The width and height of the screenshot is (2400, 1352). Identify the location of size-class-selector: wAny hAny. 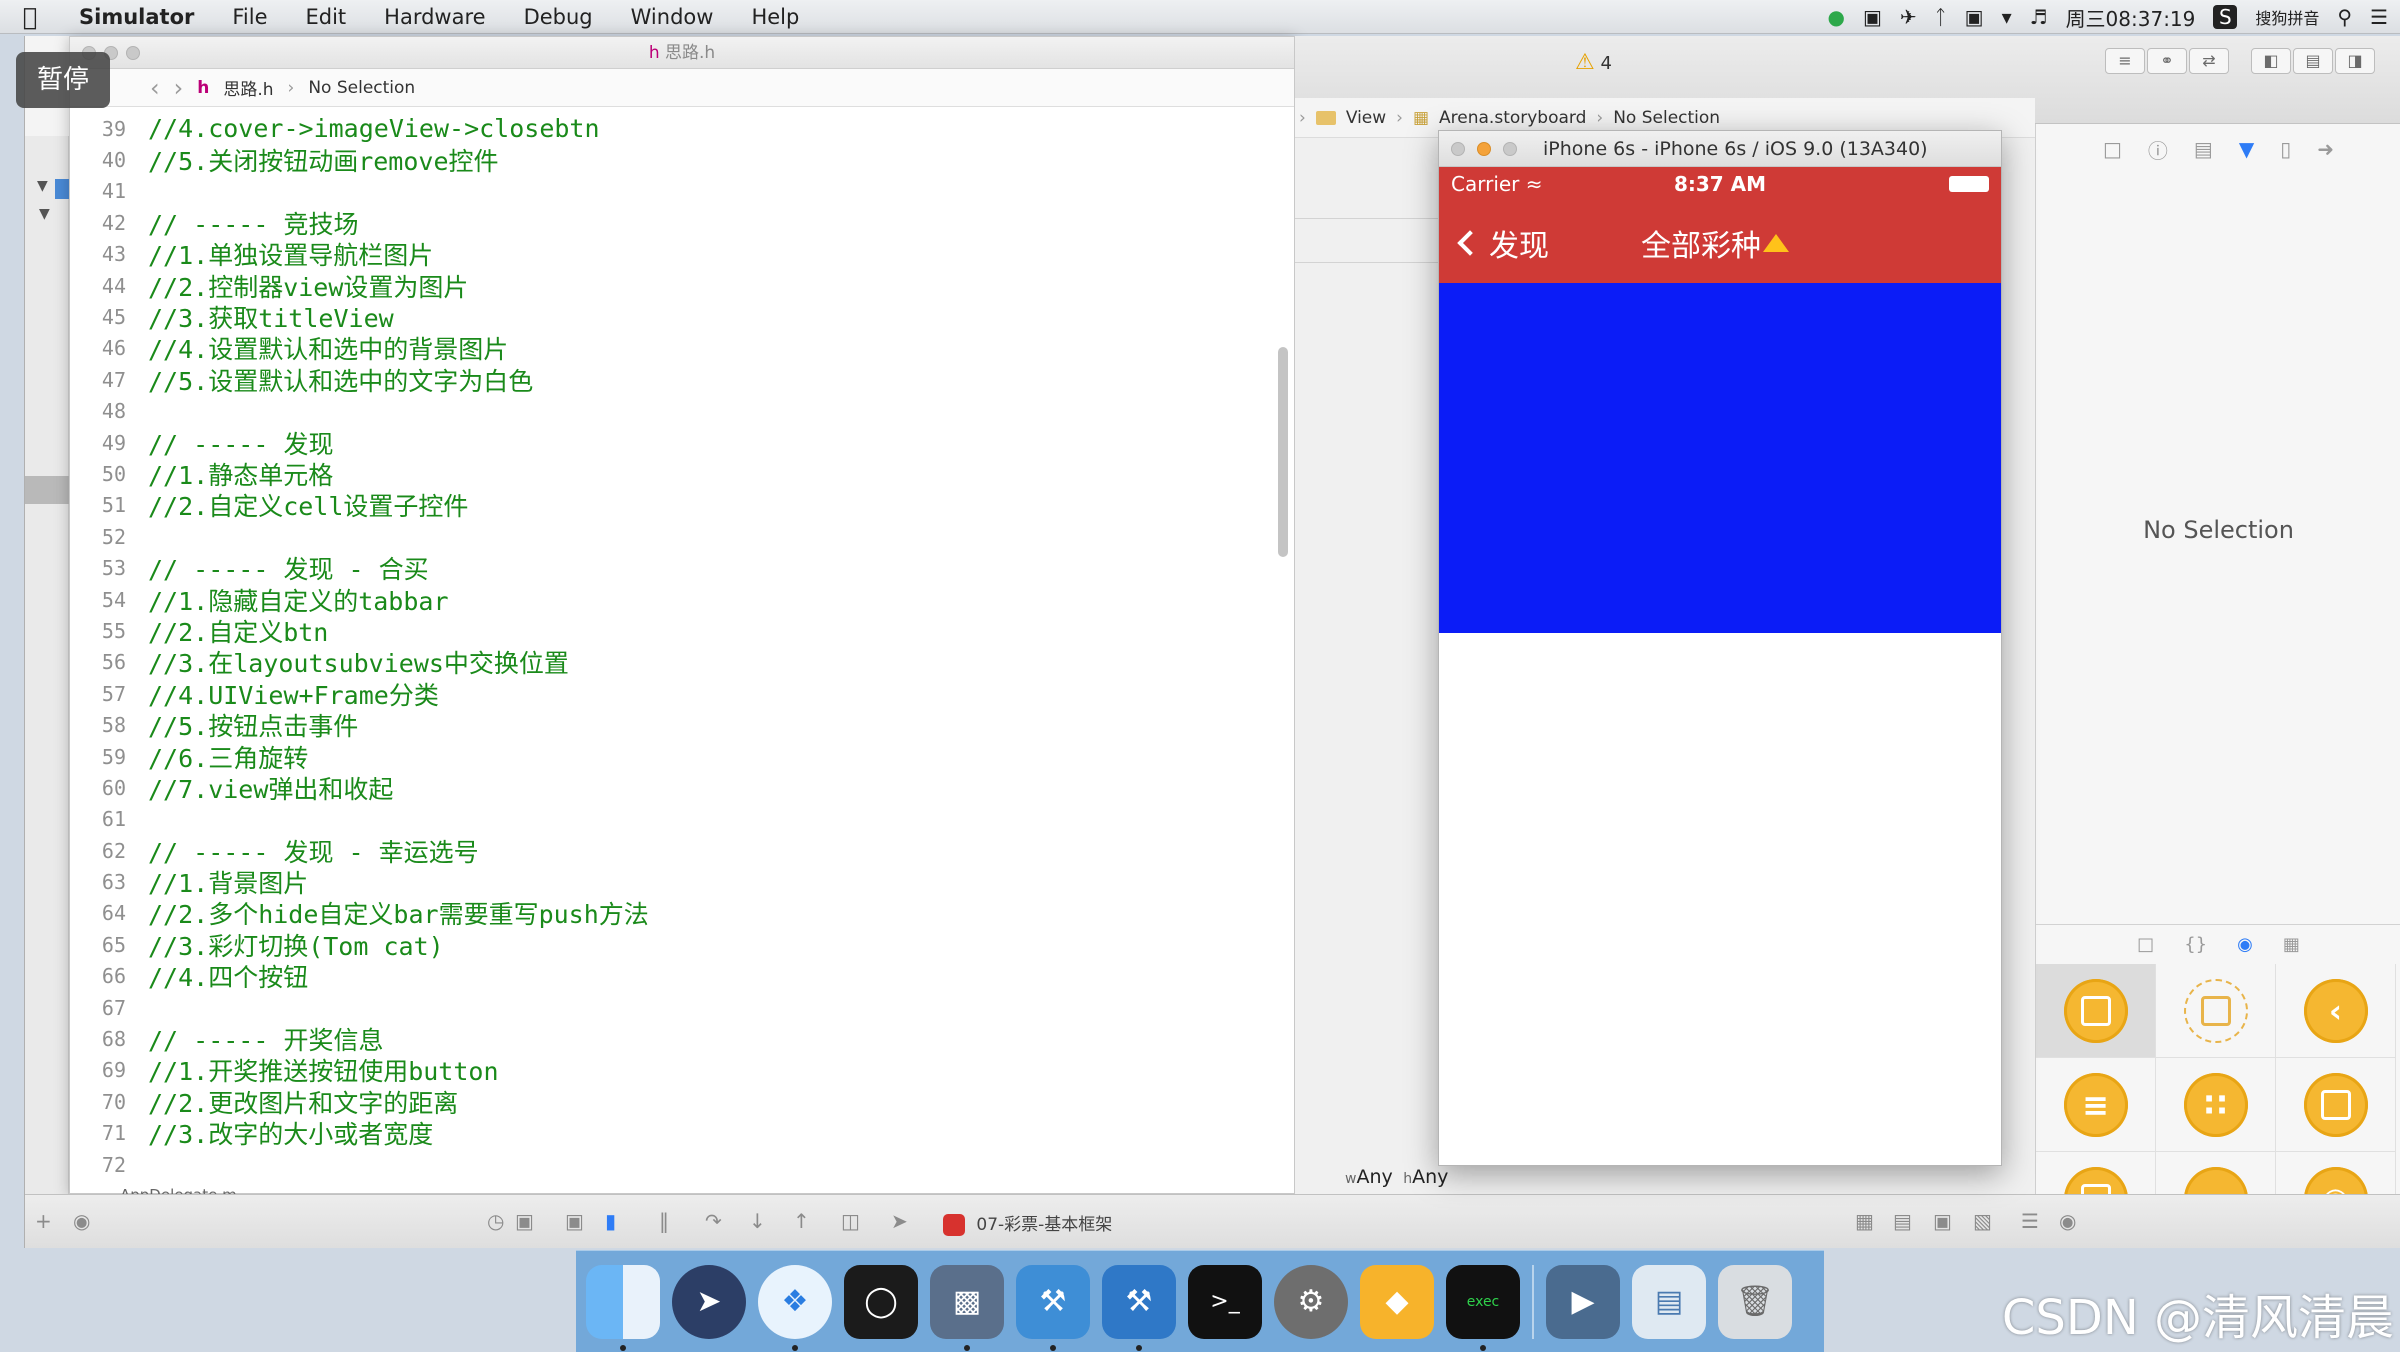
(1396, 1177).